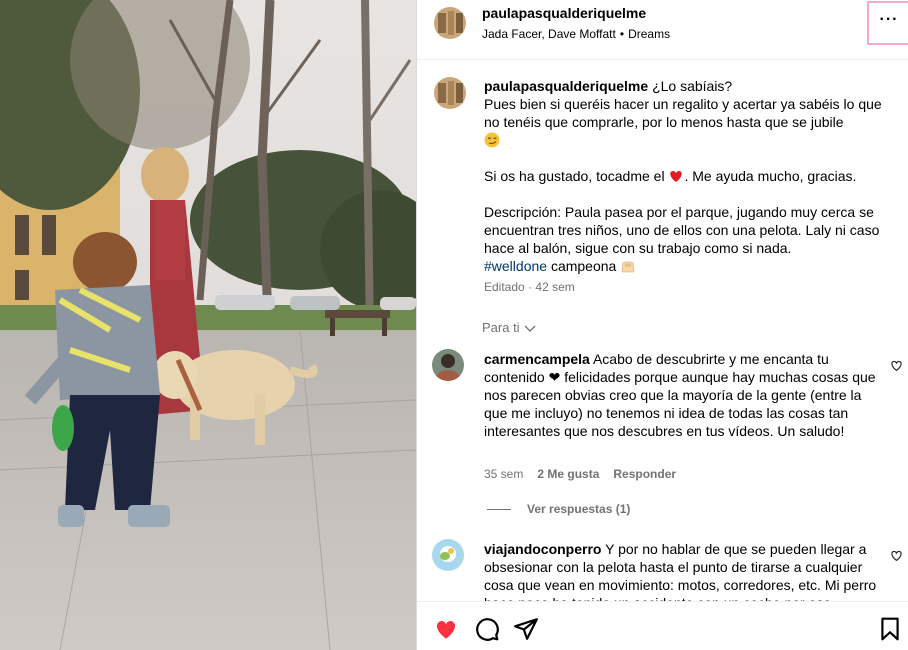 This screenshot has height=650, width=908. Describe the element at coordinates (450, 23) in the screenshot. I see `author-avatar` at that location.